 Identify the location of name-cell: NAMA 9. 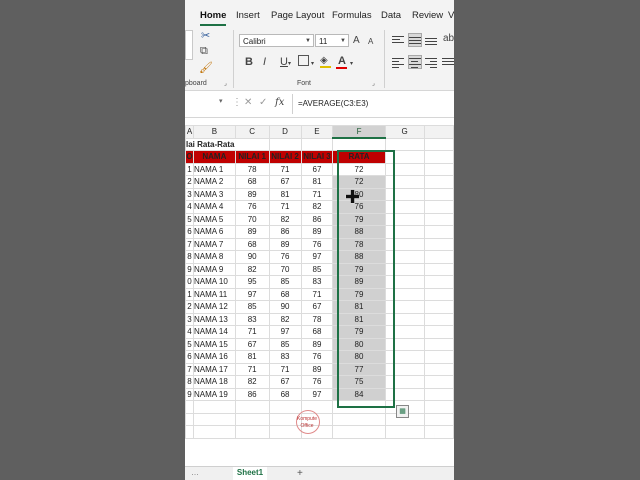
(214, 269).